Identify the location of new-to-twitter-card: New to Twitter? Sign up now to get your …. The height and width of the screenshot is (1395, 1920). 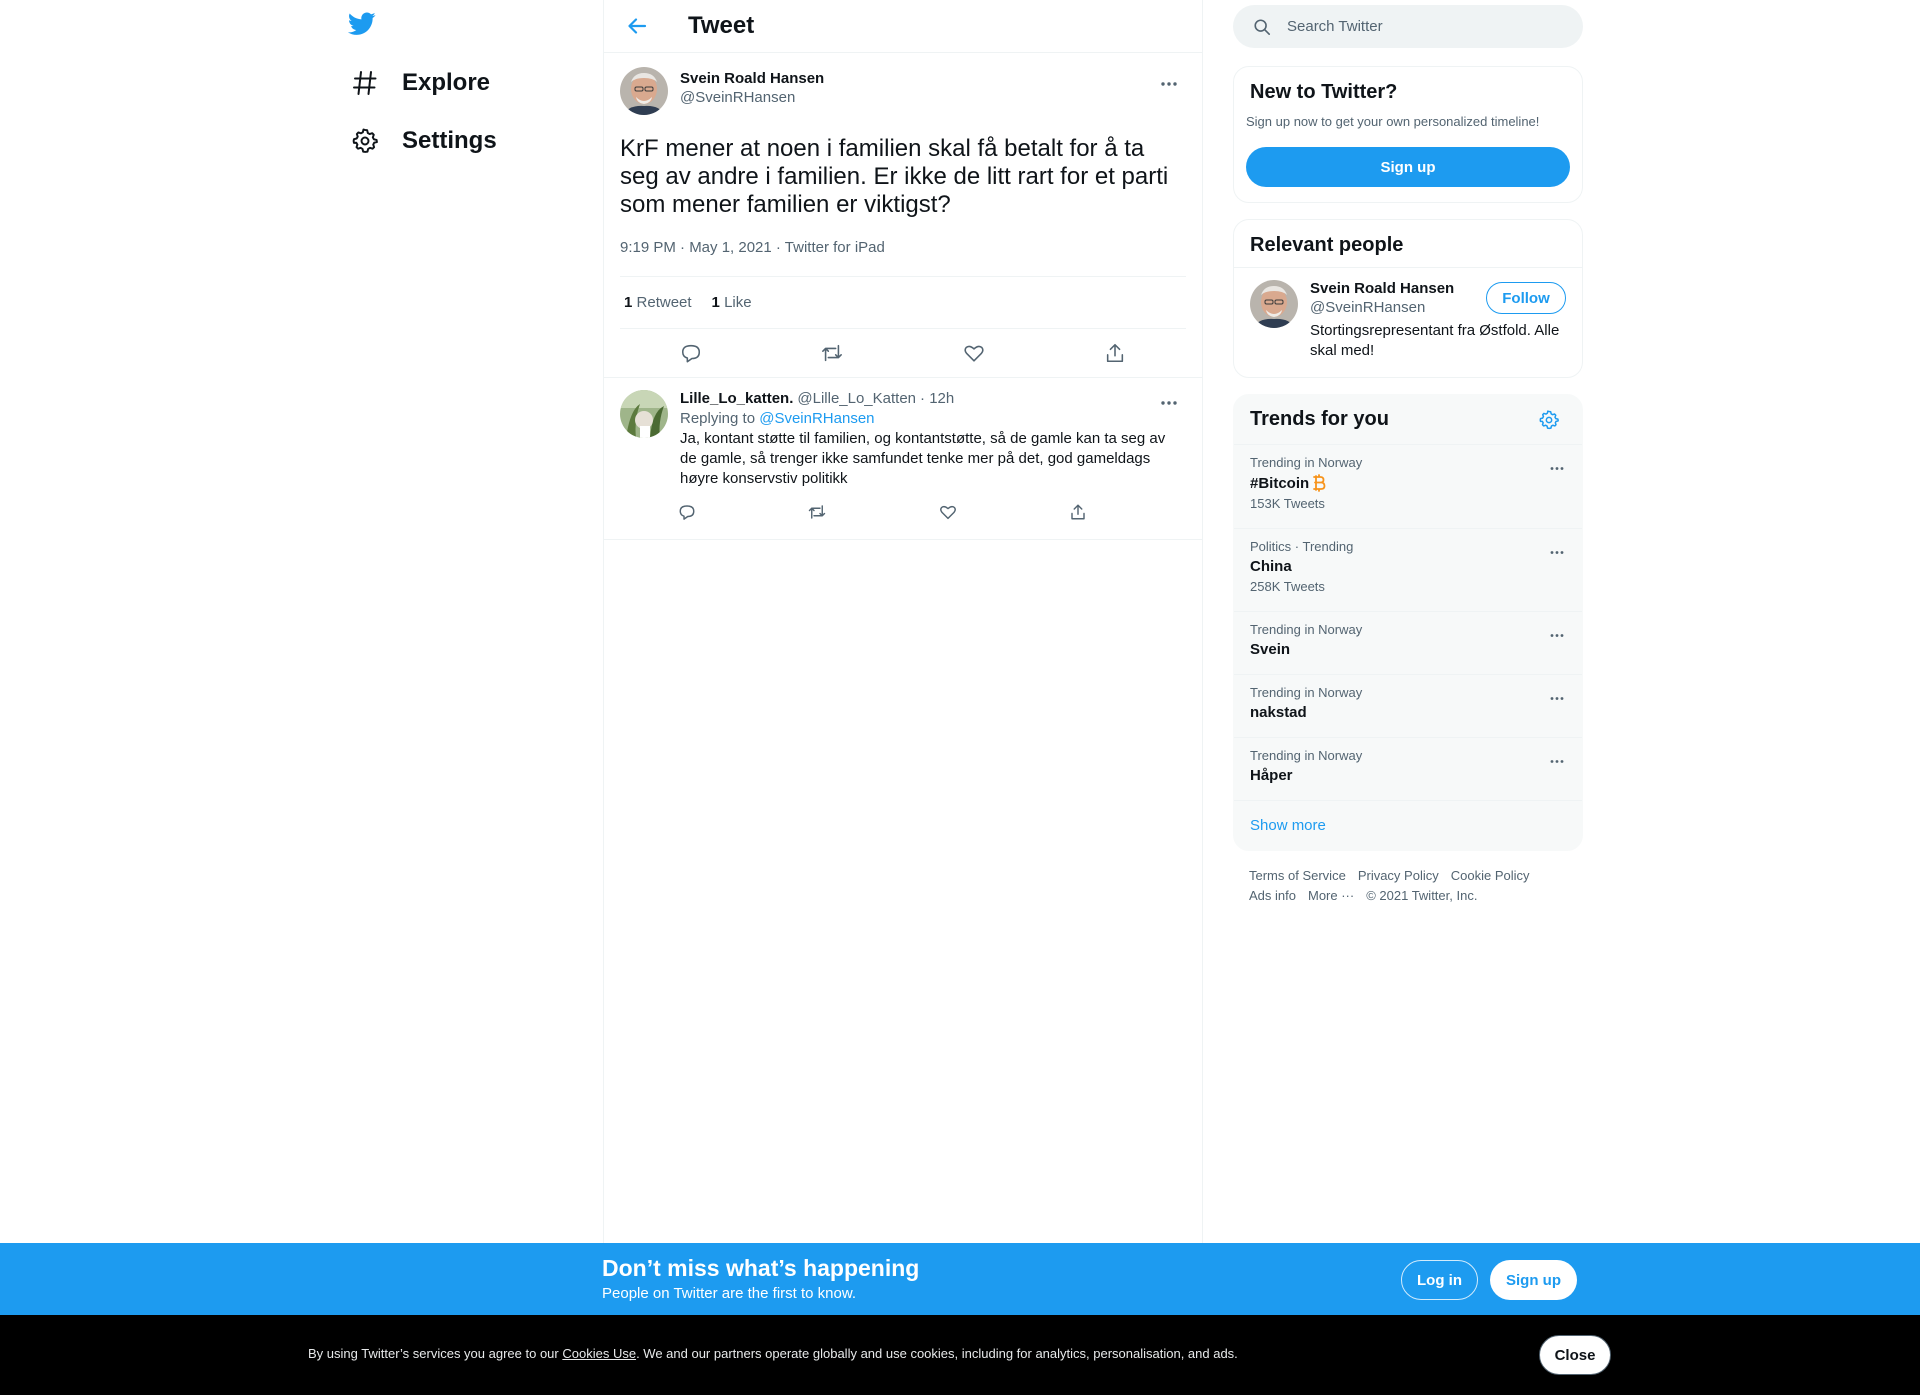
(1408, 134).